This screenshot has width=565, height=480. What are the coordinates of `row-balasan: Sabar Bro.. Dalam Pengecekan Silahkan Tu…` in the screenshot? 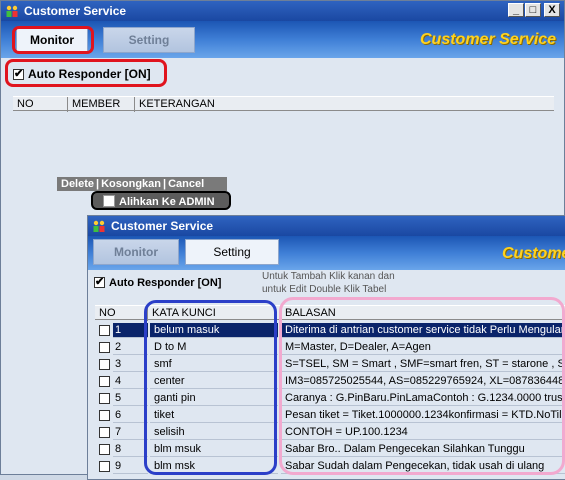 It's located at (423, 449).